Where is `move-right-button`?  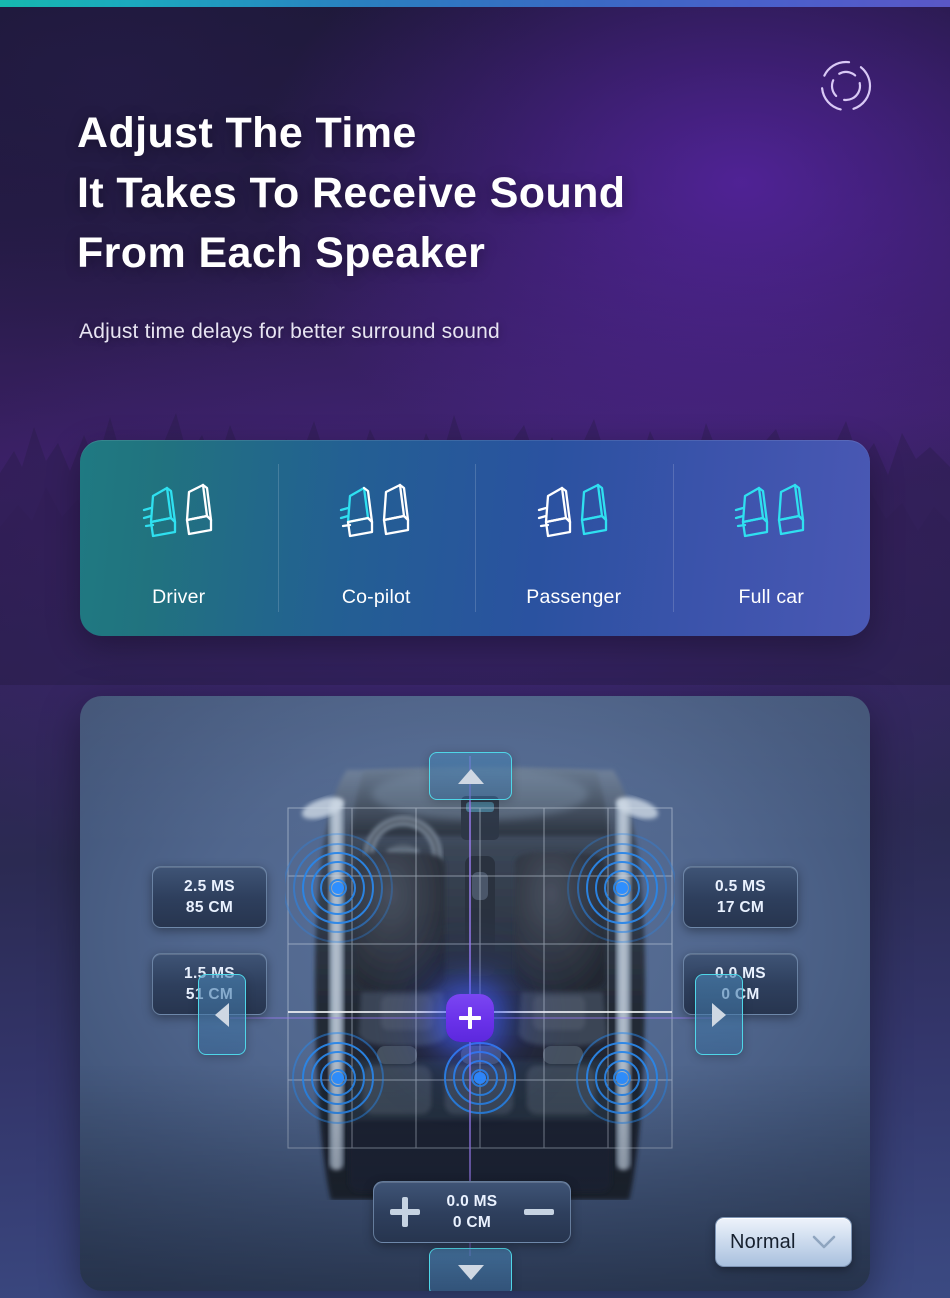
move-right-button is located at coordinates (719, 1014).